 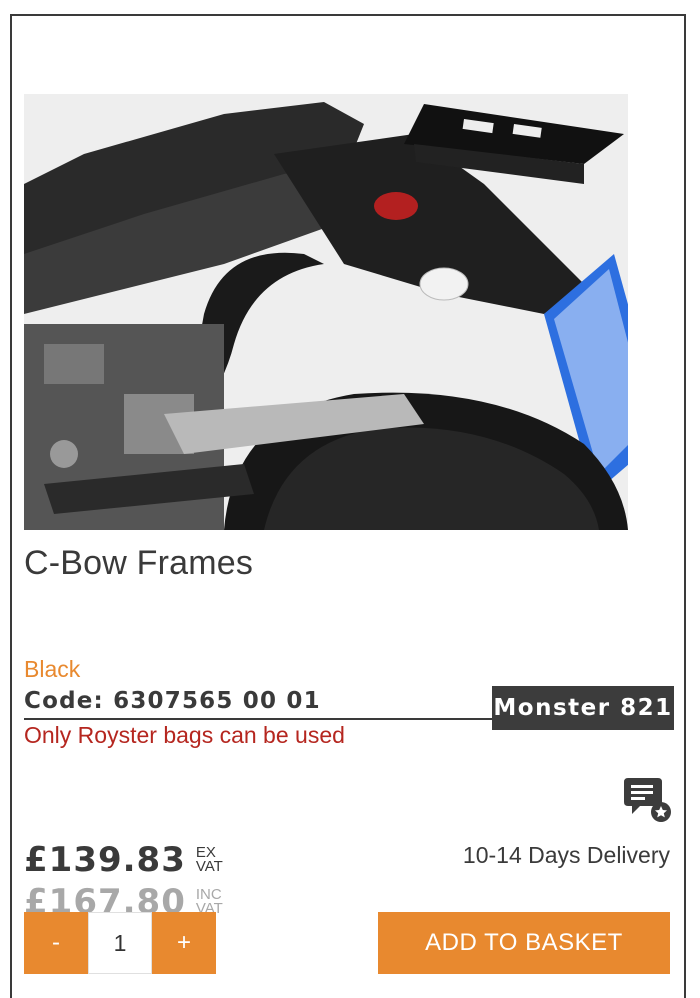 I want to click on delivery-time: 10-14 Days Delivery, so click(x=566, y=855).